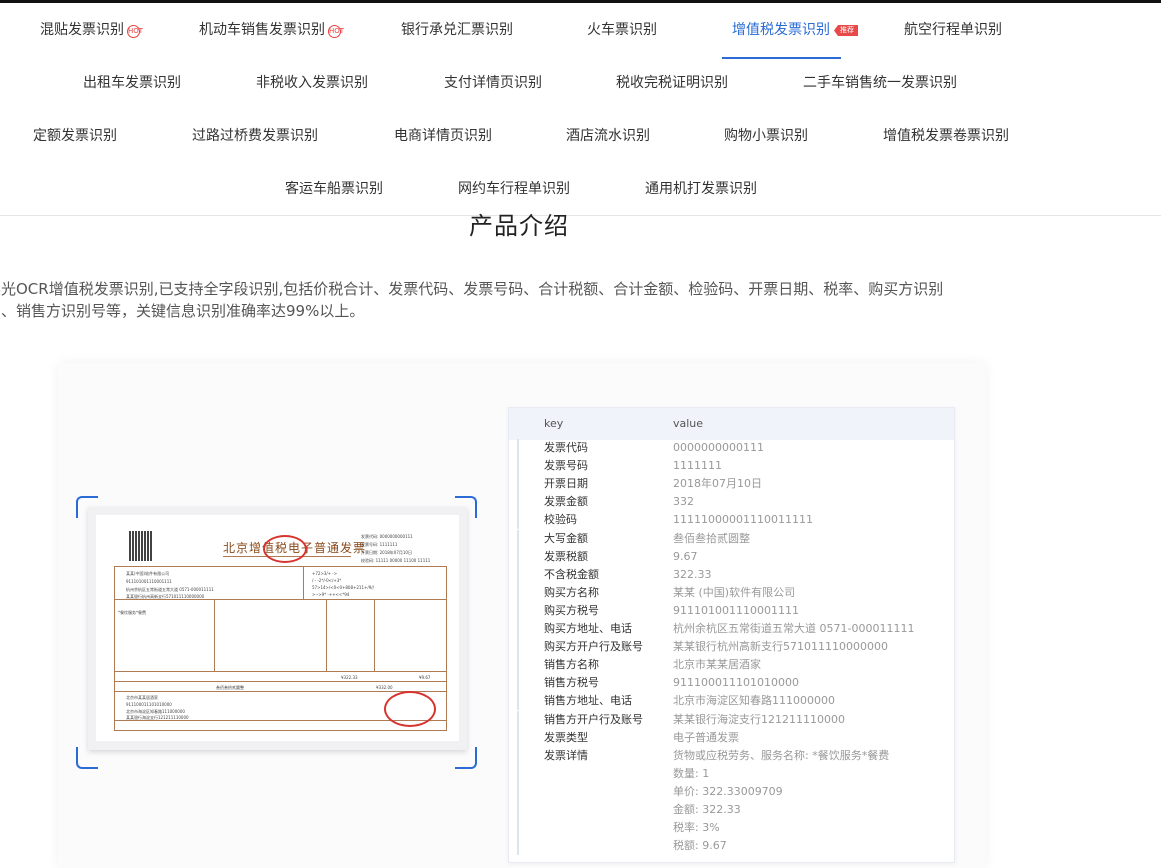  Describe the element at coordinates (718, 447) in the screenshot. I see `row-value: 0000000000111` at that location.